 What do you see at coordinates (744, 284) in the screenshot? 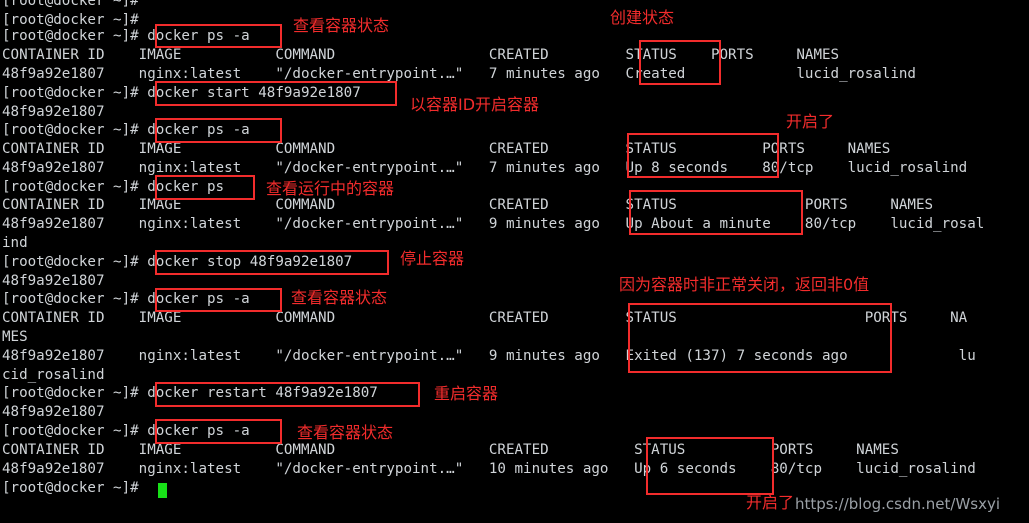
I see `annotation-label-8: 因为容器时非正常关闭，返回非0值` at bounding box center [744, 284].